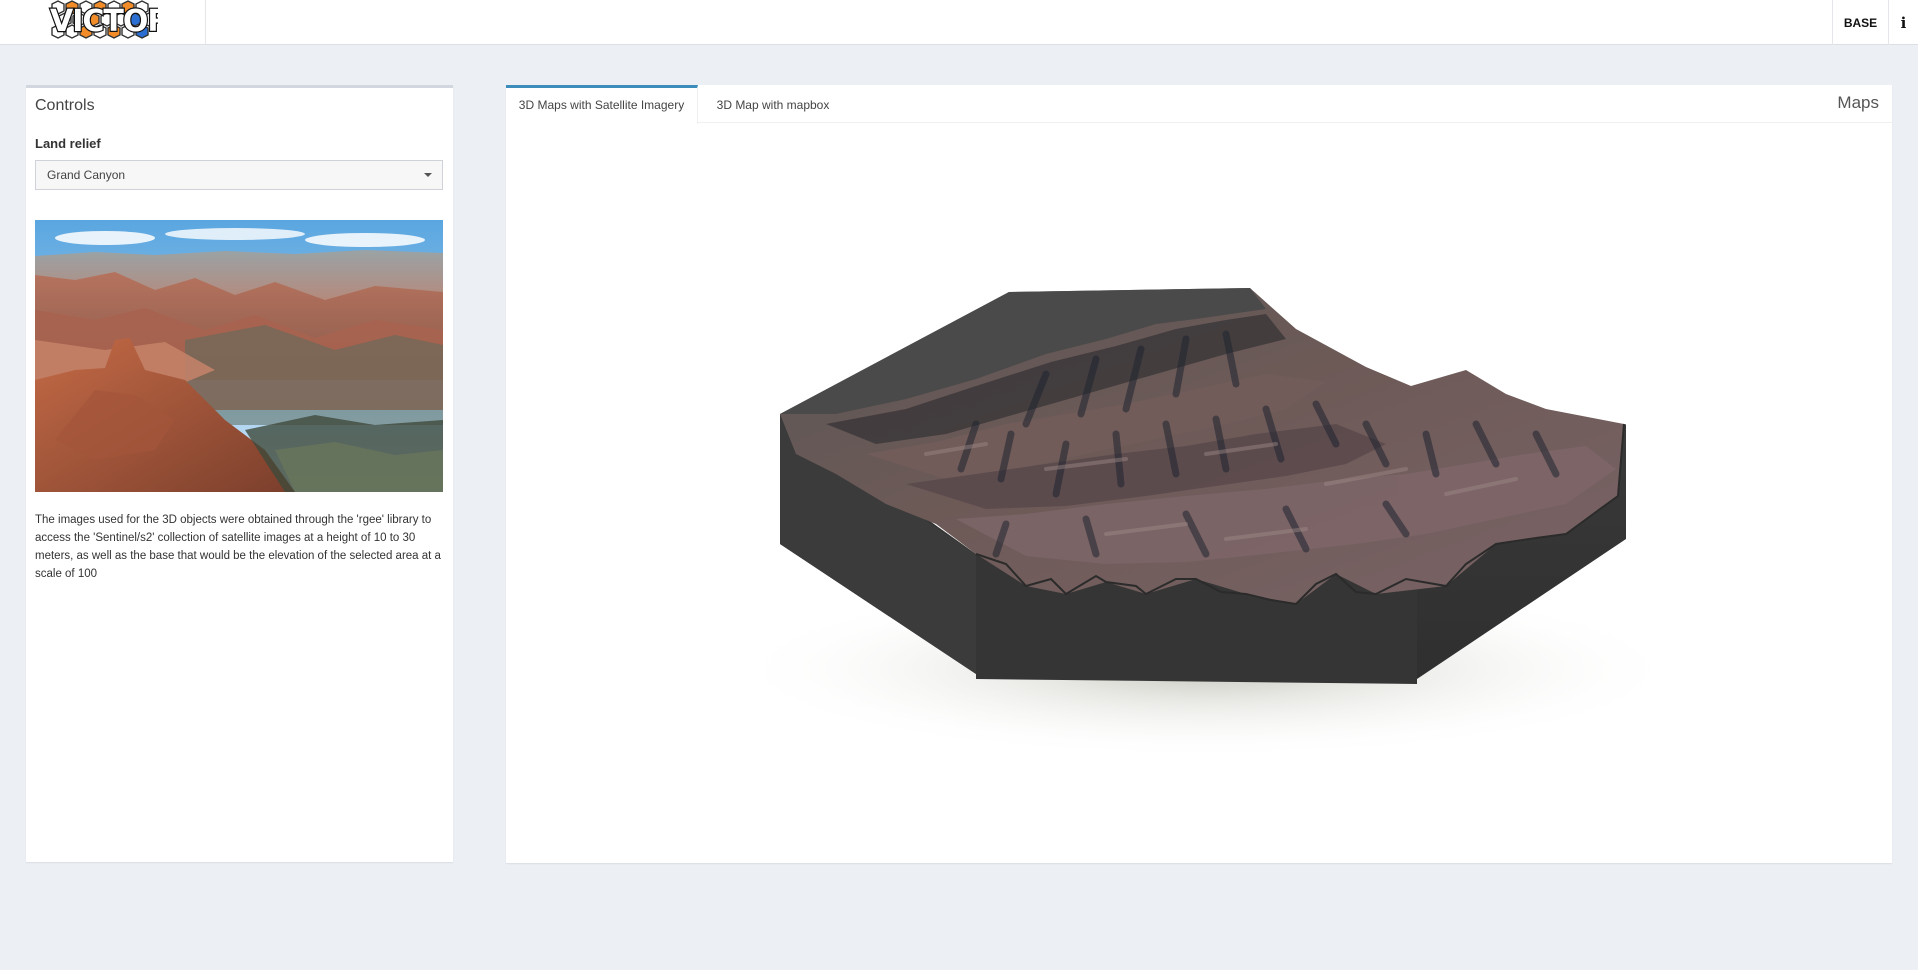 The image size is (1918, 970). I want to click on maps-title: Maps, so click(1858, 102).